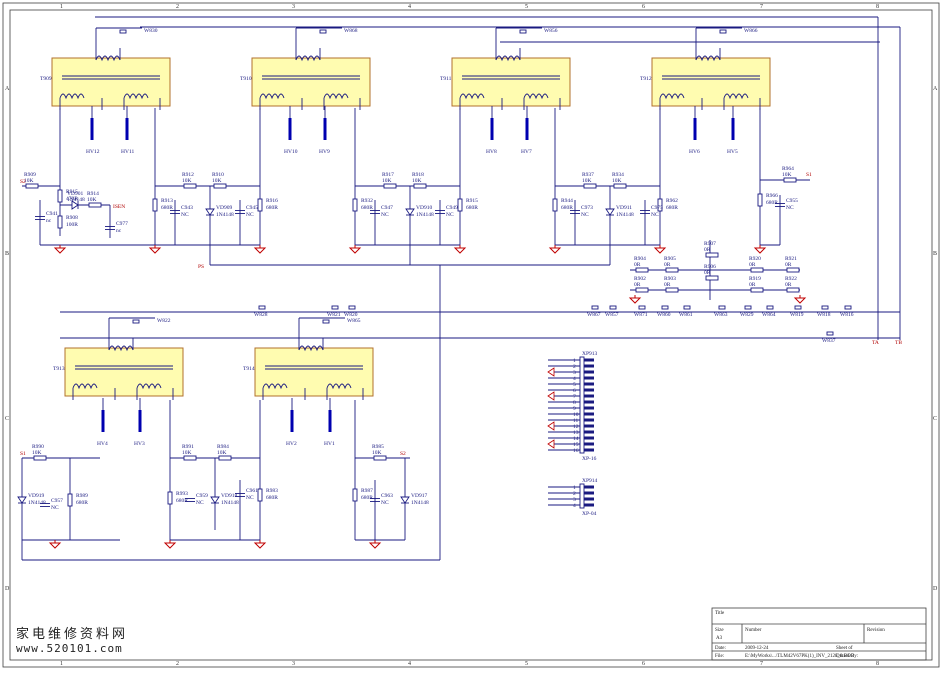  I want to click on drawn-by-label: Drawn By:, so click(847, 656).